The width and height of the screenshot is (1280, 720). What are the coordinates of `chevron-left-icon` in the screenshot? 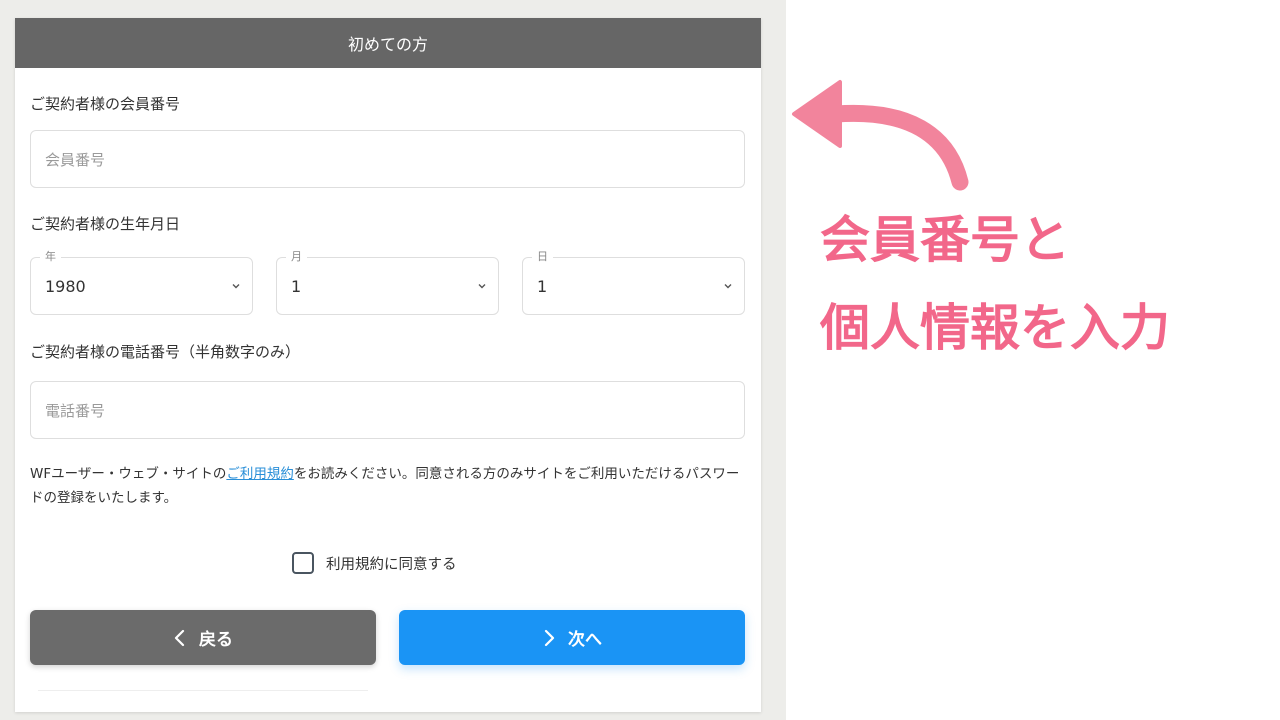 It's located at (179, 637).